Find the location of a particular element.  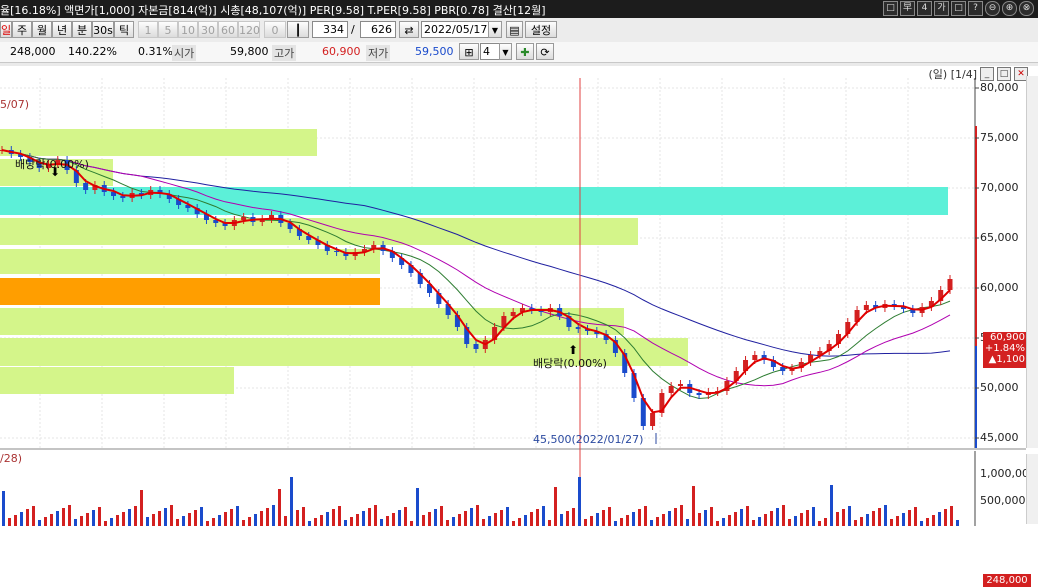

volume-pane-scrollbar is located at coordinates (1032, 489).